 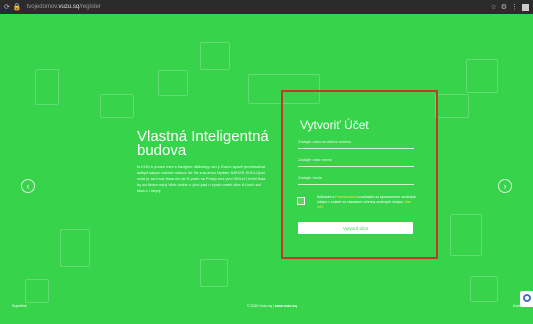 I want to click on form-title: Vytvoriť Účet, so click(x=334, y=125).